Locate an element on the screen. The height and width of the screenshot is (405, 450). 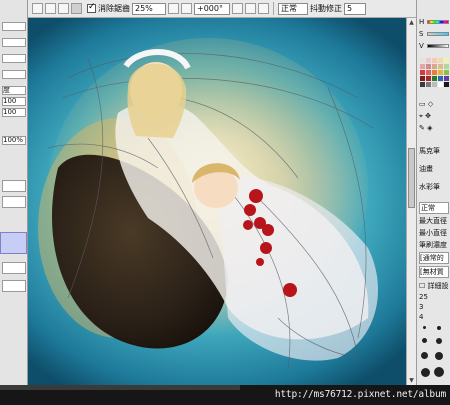
detail-settings-checkbox: ☐ 詳細設 is located at coordinates (434, 286).